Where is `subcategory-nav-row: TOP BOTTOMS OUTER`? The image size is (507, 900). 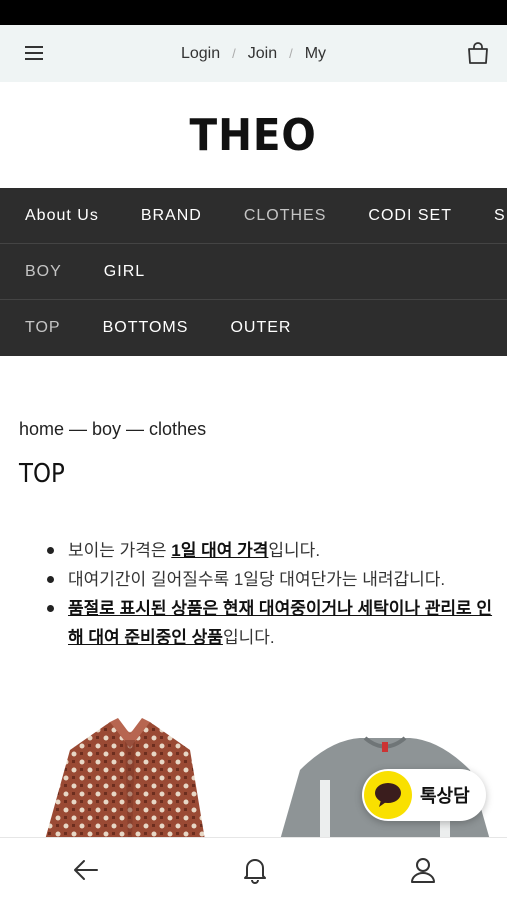
subcategory-nav-row: TOP BOTTOMS OUTER is located at coordinates (253, 328).